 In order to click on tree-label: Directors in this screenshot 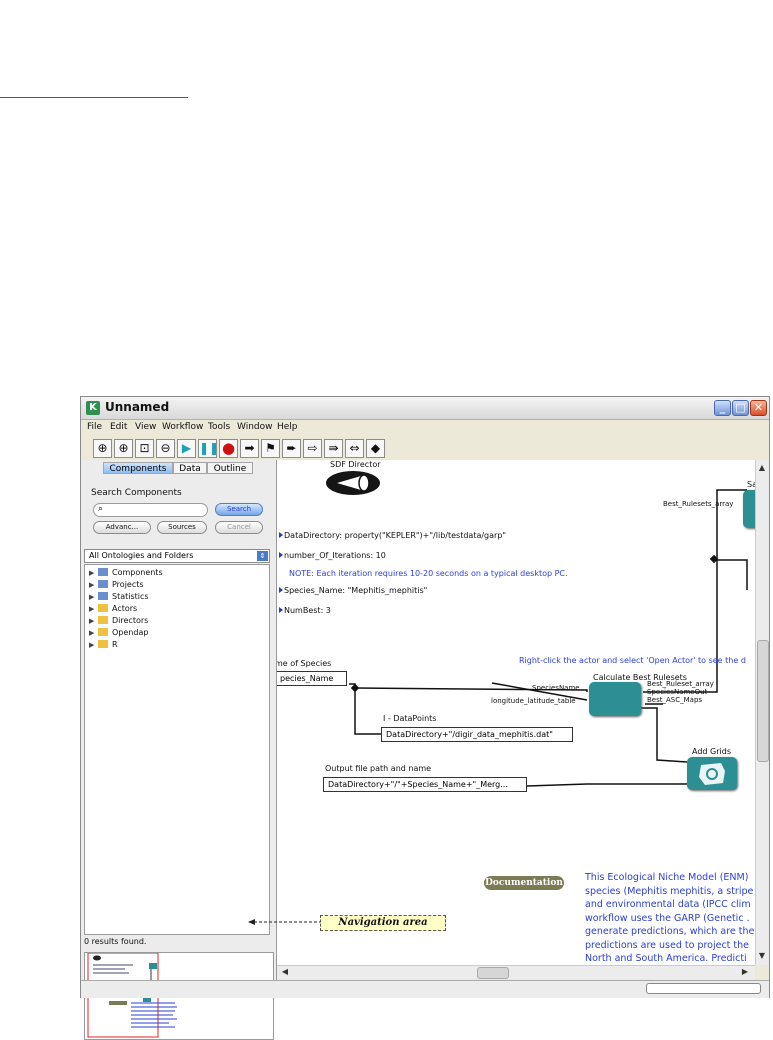, I will do `click(130, 620)`.